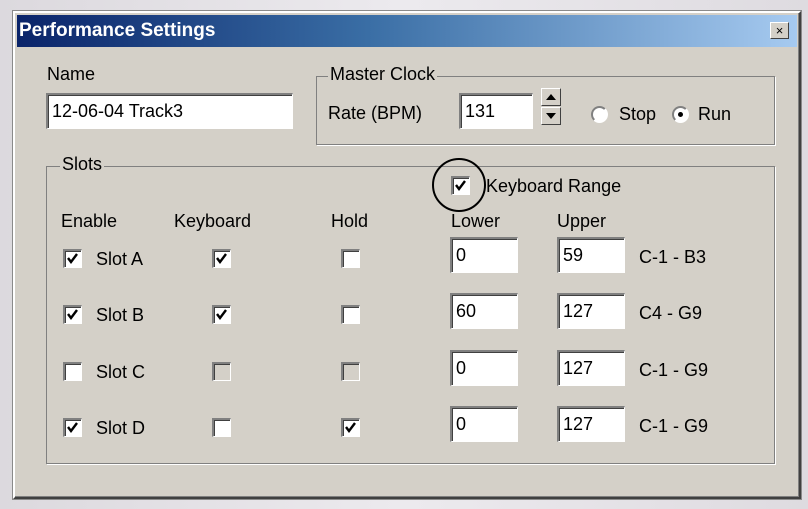 This screenshot has height=509, width=808. I want to click on header-lower: Lower, so click(476, 221).